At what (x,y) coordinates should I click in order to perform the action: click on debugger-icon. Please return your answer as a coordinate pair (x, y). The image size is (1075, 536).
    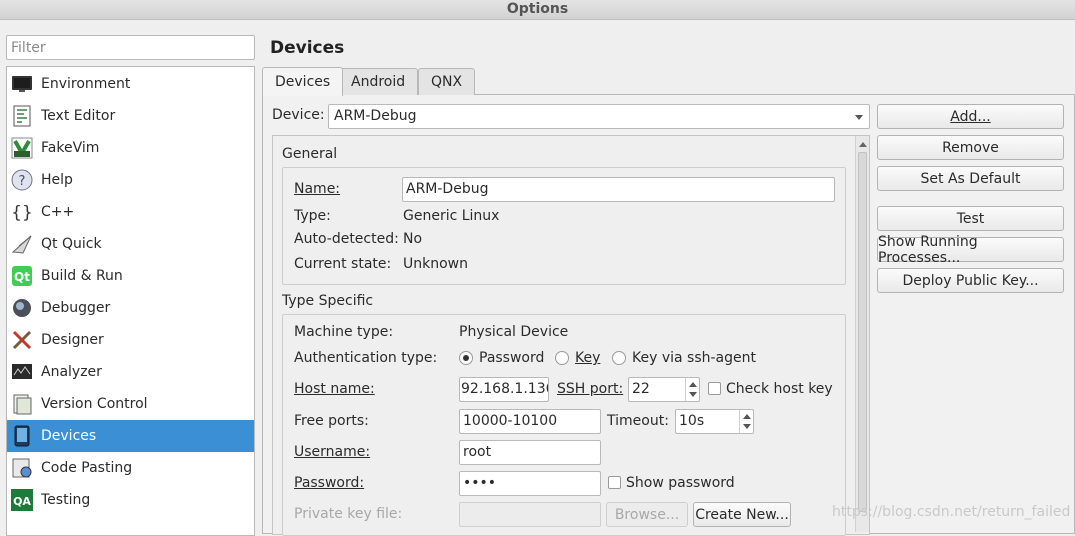
    Looking at the image, I should click on (22, 308).